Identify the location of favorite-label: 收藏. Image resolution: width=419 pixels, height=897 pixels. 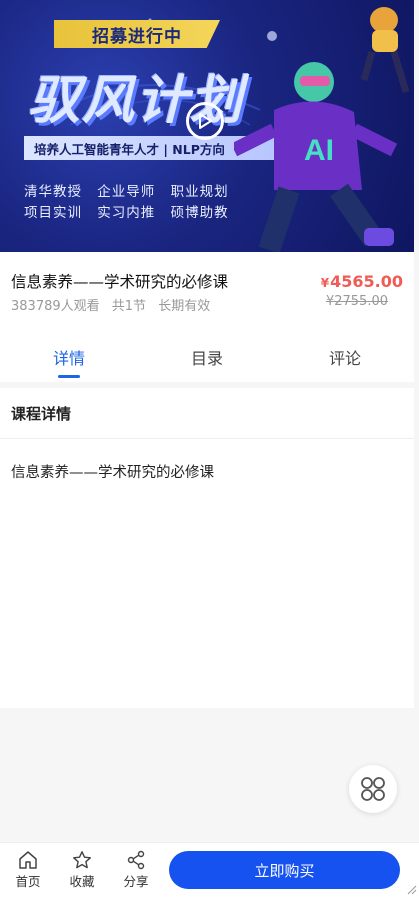
(82, 881).